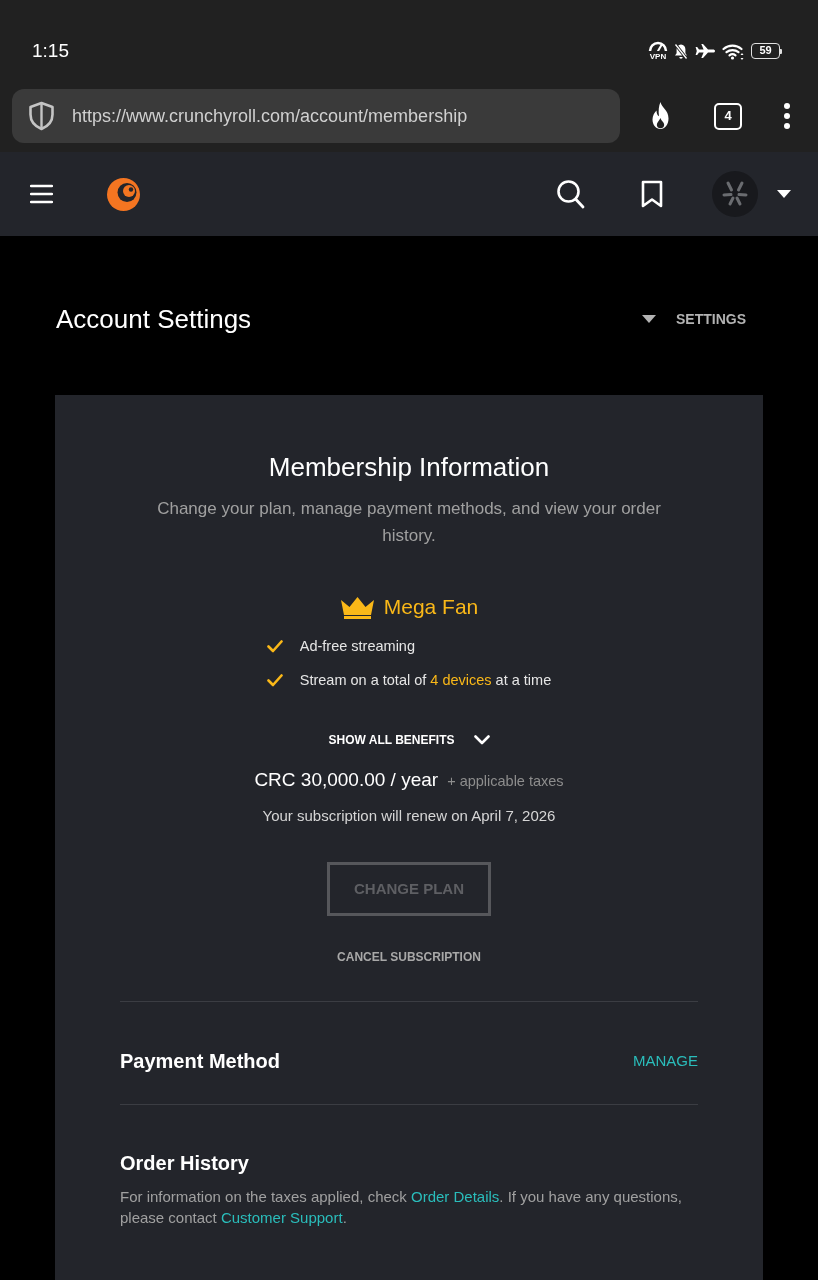  I want to click on price-text: CRC 30,000.00 / year, so click(346, 780).